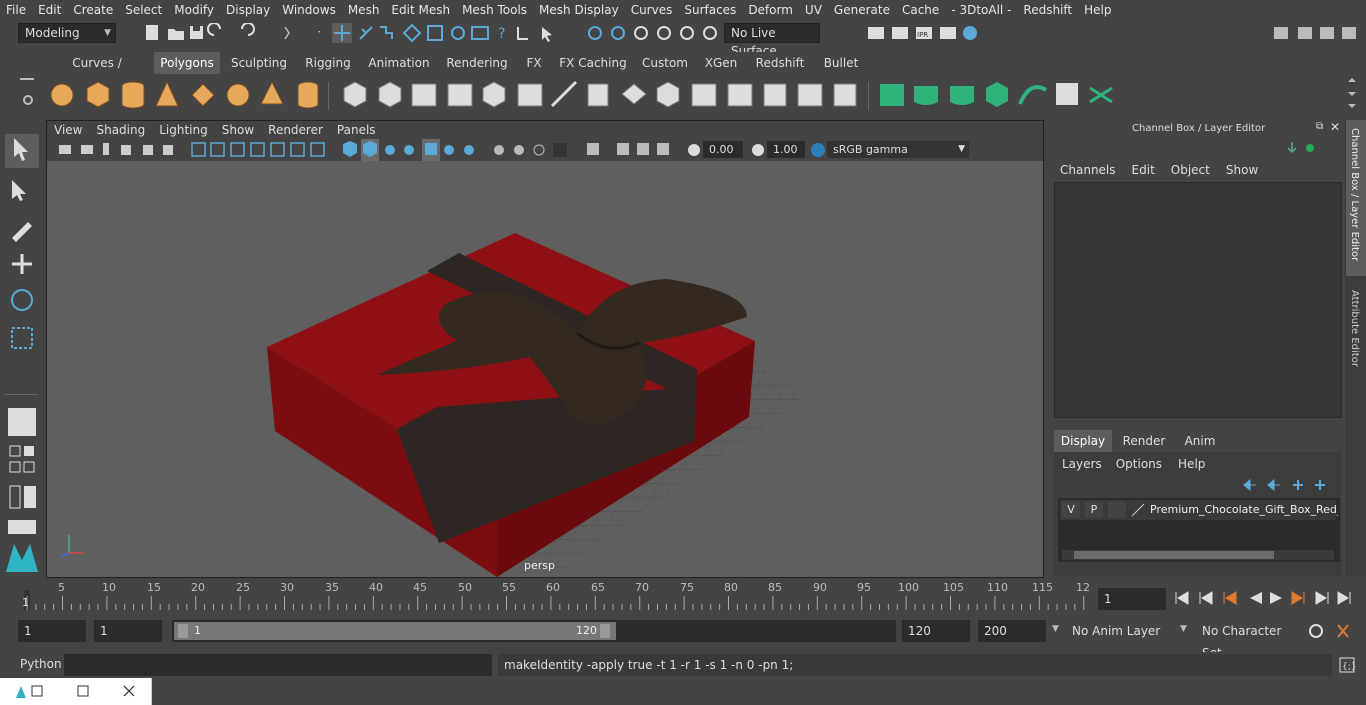  Describe the element at coordinates (65, 149) in the screenshot. I see `camera-select-icon` at that location.